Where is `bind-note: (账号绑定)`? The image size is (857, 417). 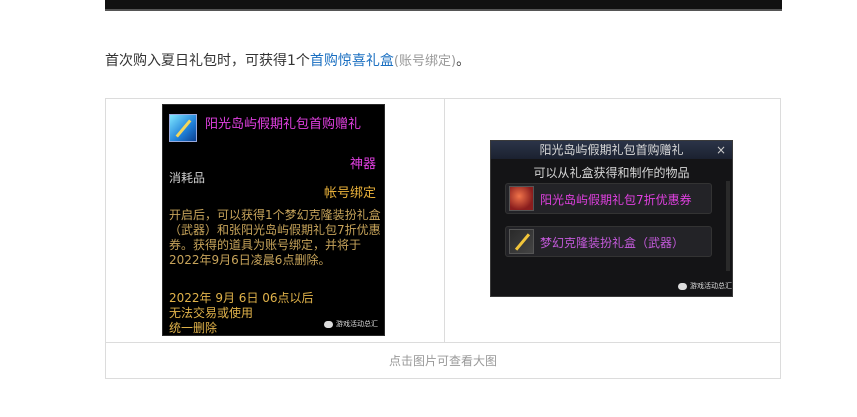
bind-note: (账号绑定) is located at coordinates (425, 61).